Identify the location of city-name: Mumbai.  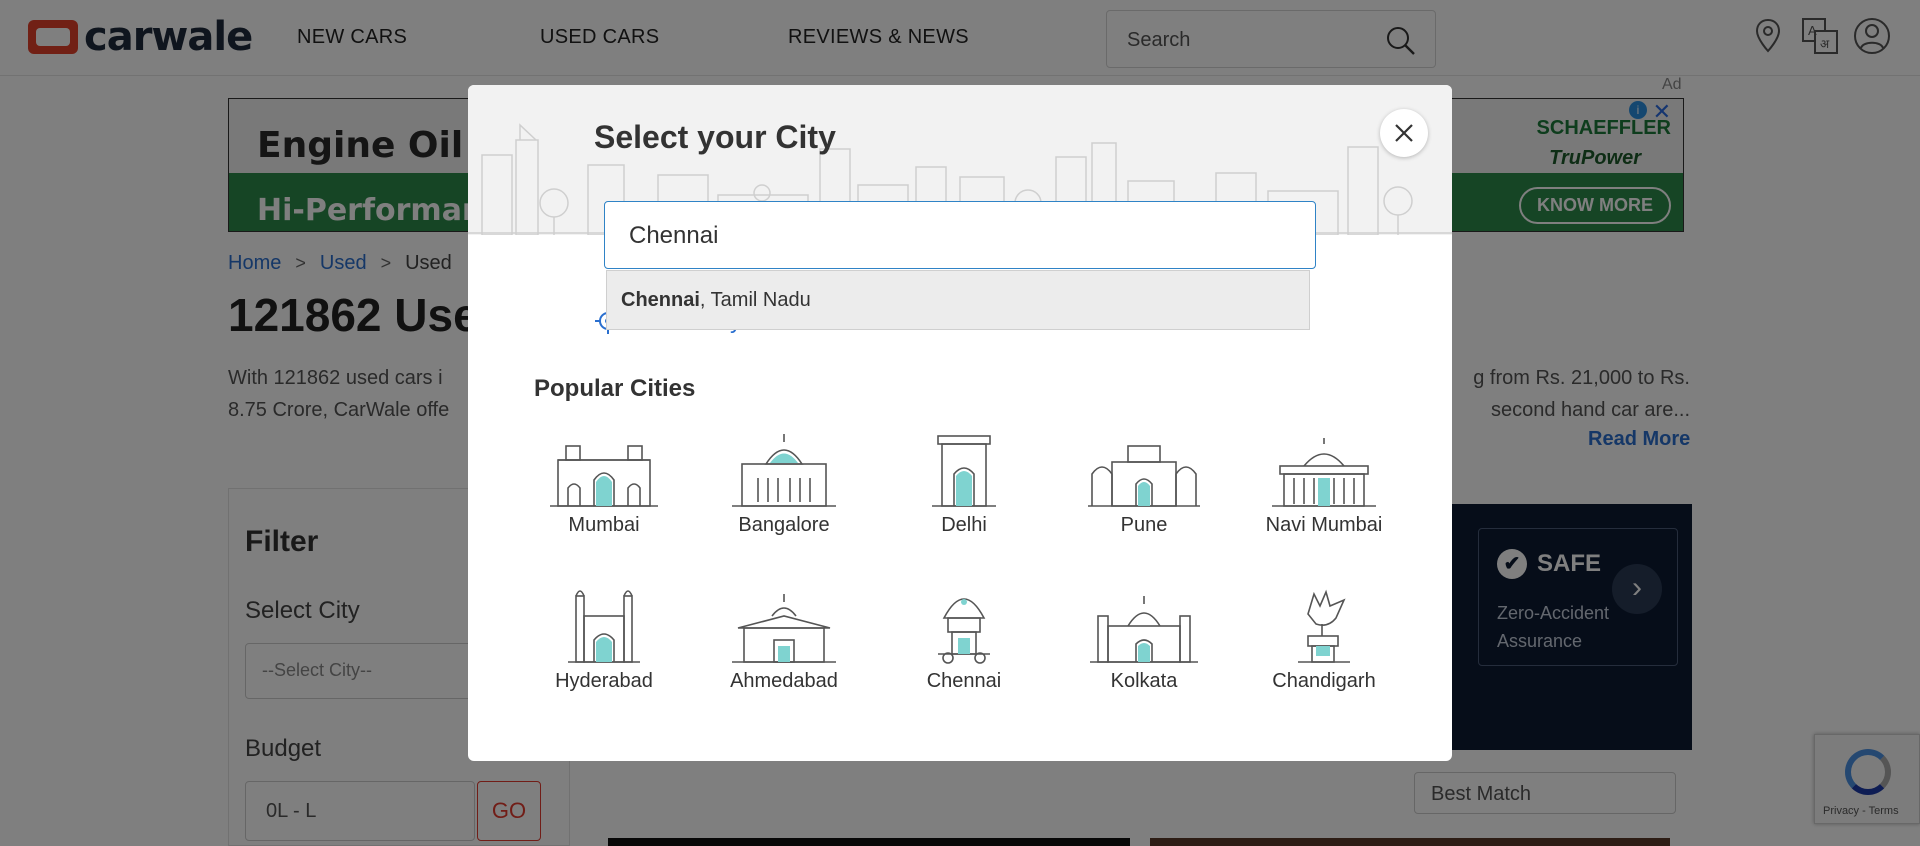
(604, 525).